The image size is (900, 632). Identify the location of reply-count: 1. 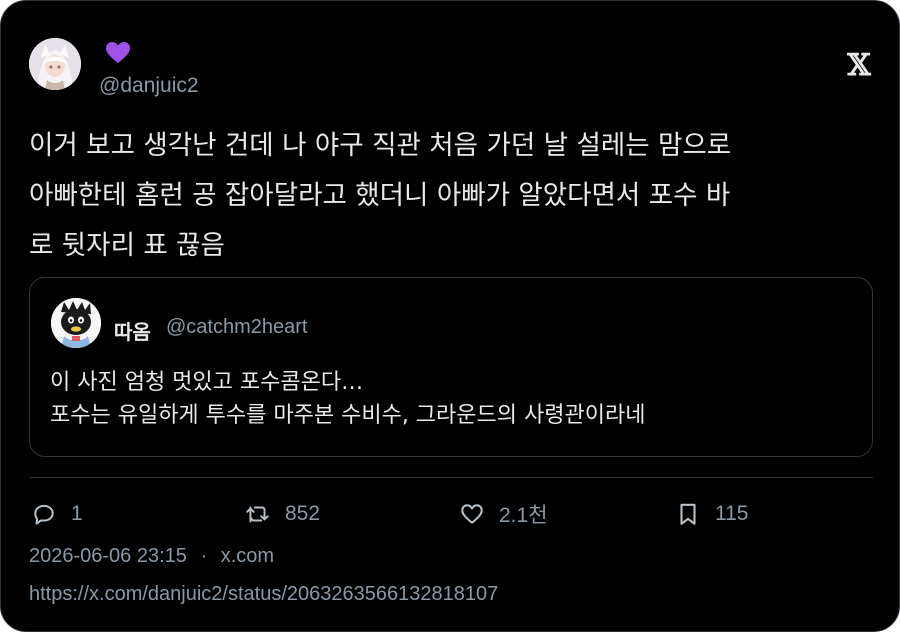
(77, 513).